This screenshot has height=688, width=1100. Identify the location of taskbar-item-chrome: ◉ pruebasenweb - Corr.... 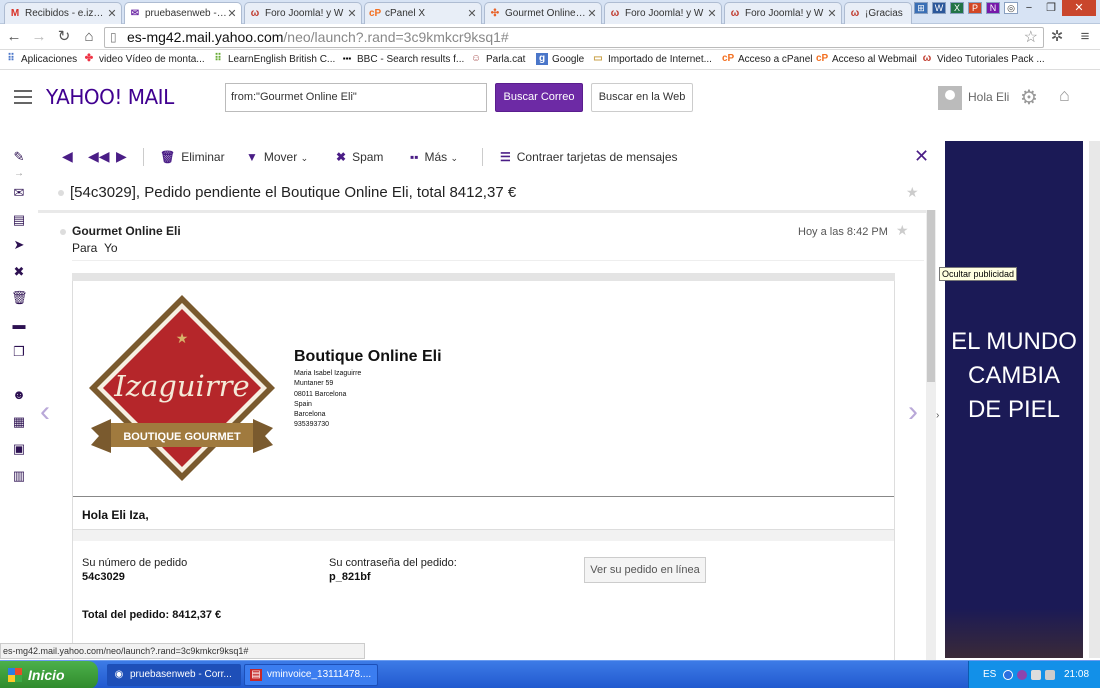
(174, 675).